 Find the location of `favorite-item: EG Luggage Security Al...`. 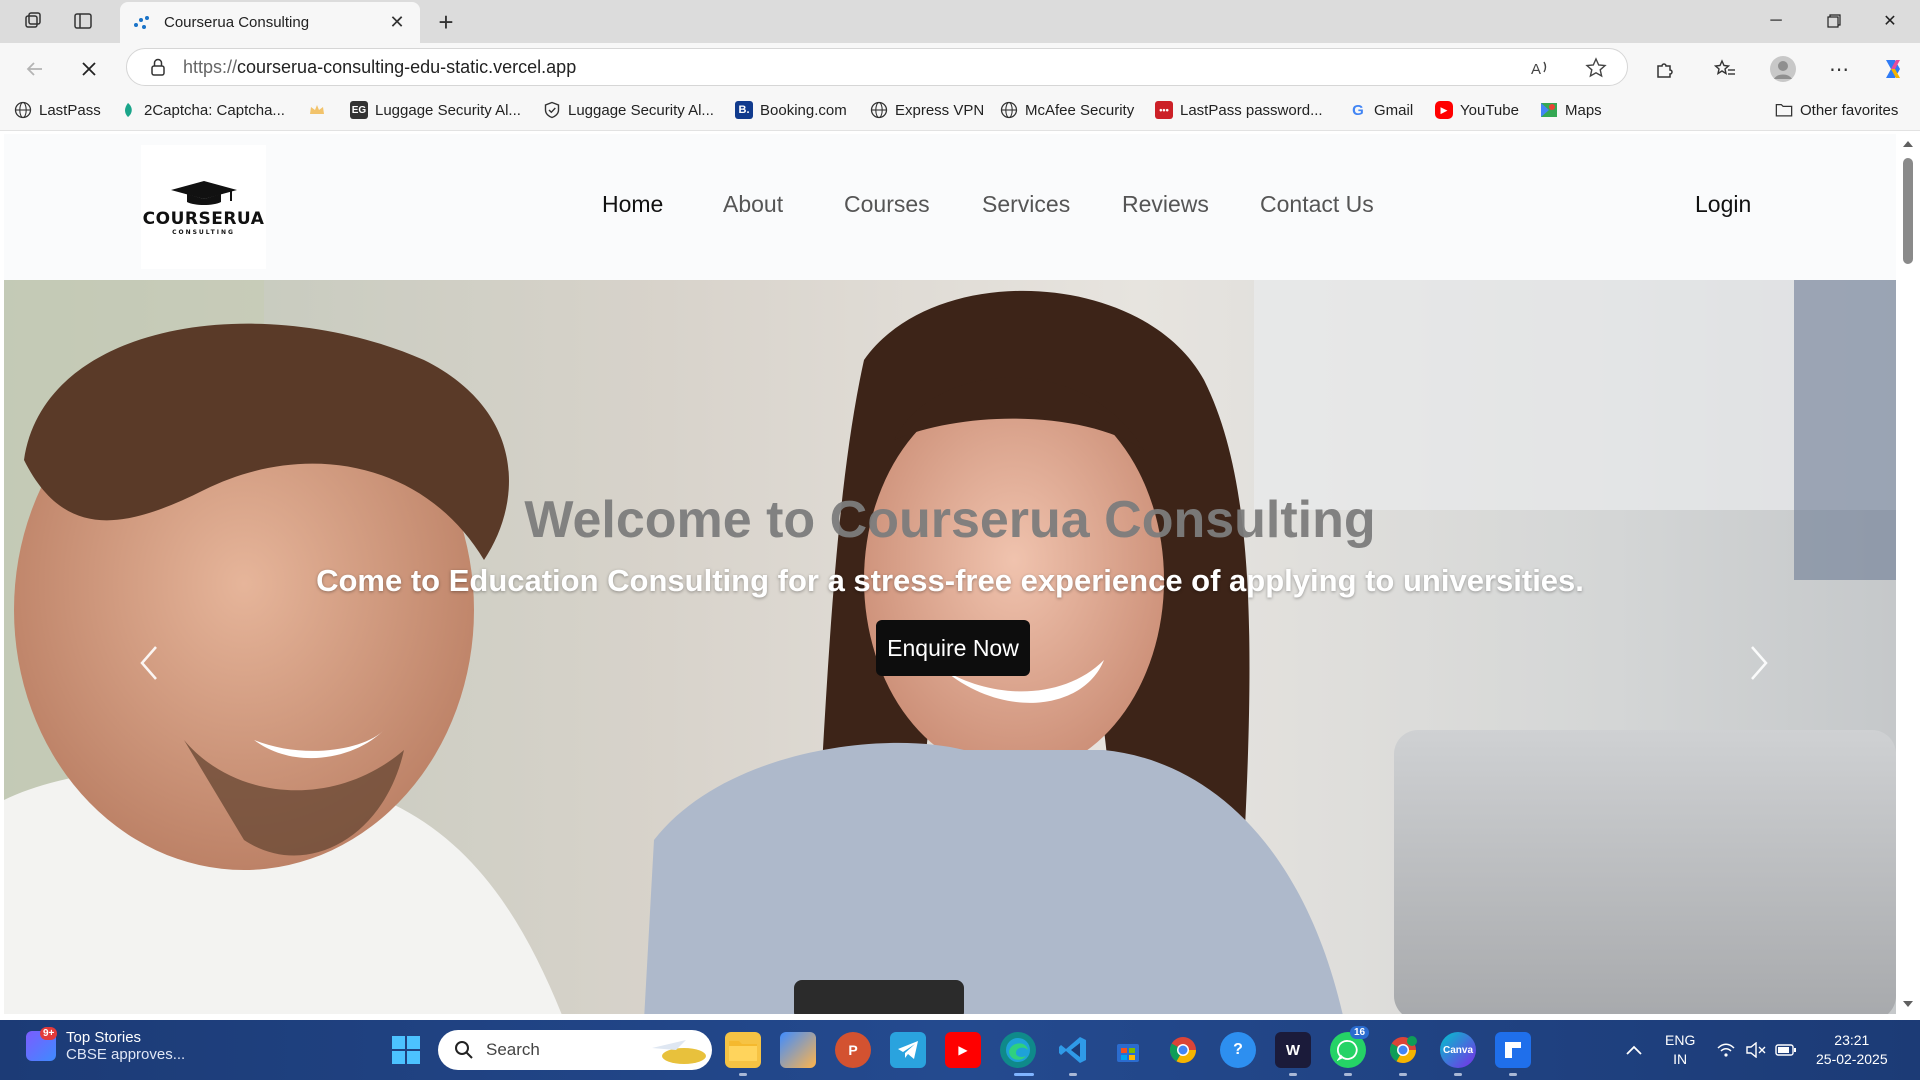

favorite-item: EG Luggage Security Al... is located at coordinates (435, 110).